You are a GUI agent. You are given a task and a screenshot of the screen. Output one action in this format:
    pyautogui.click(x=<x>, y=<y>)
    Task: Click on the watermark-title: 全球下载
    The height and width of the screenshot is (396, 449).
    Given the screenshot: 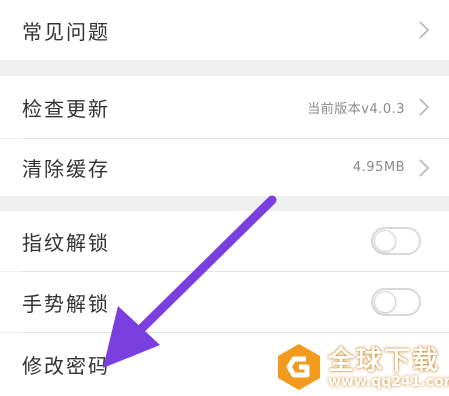 What is the action you would take?
    pyautogui.click(x=384, y=361)
    